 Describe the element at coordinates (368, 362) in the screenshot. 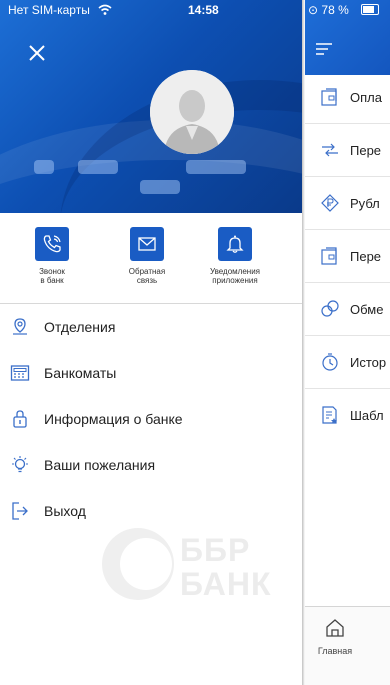

I see `main-item-label: Истор` at that location.